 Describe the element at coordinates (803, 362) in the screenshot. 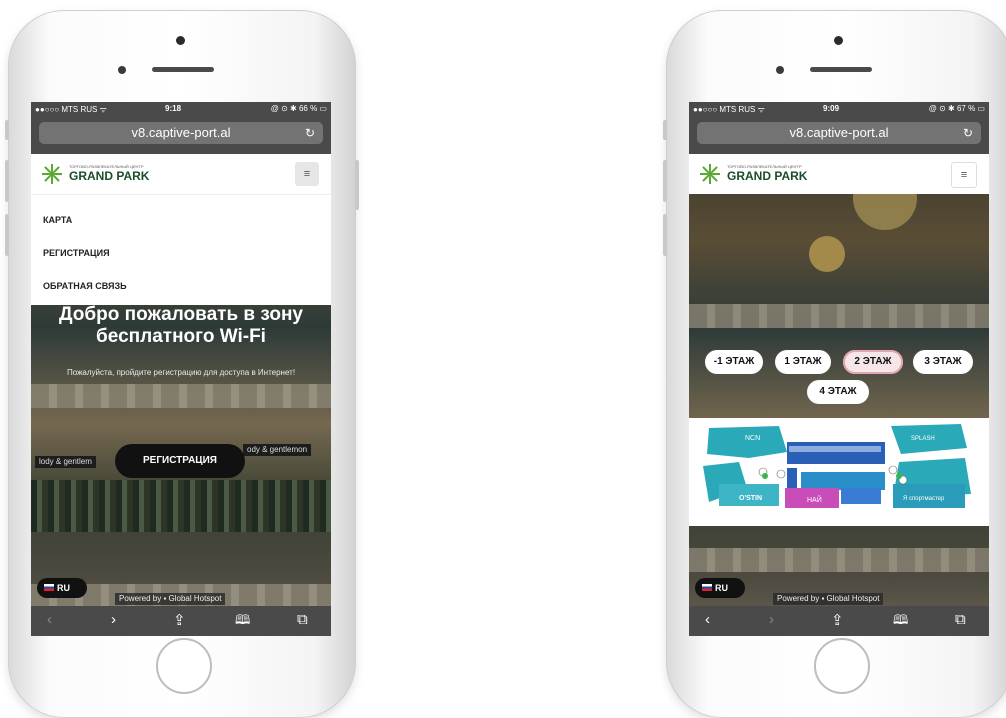

I see `floor-button-1: 1 ЭТАЖ` at that location.